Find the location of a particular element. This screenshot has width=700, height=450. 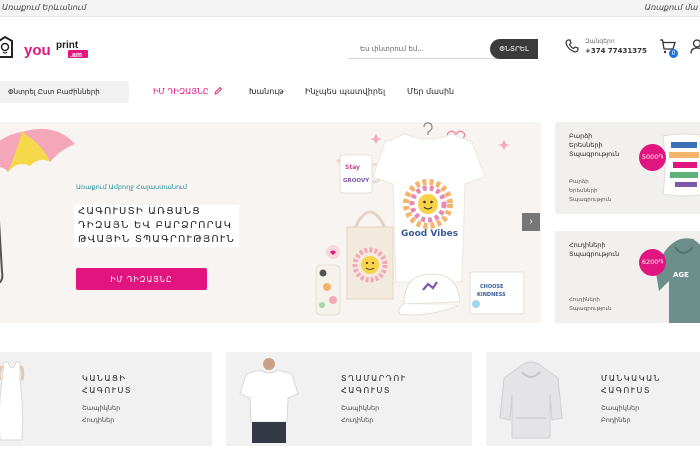

mug-text-line2: GROOVY is located at coordinates (356, 181).